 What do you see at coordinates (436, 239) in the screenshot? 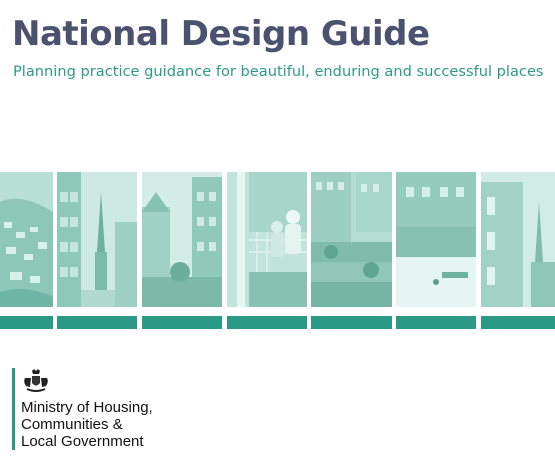
I see `photo-square` at bounding box center [436, 239].